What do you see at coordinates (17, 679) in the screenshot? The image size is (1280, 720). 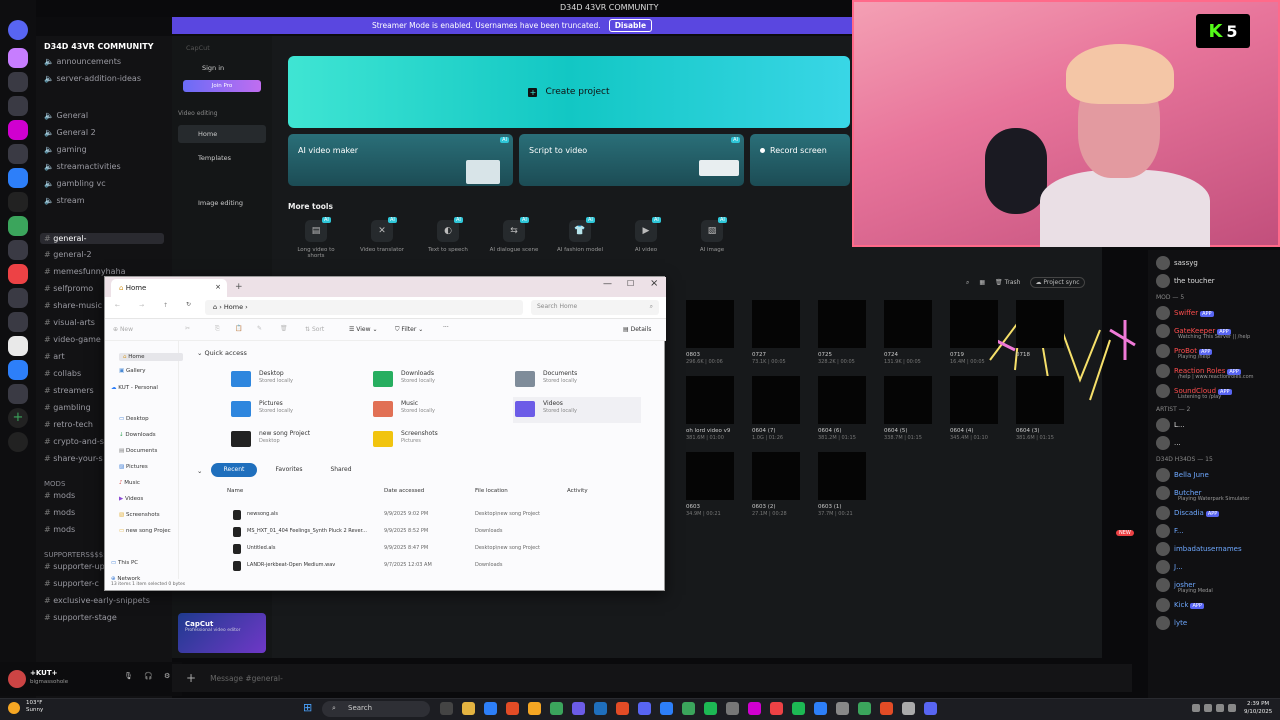 I see `user-avatar` at bounding box center [17, 679].